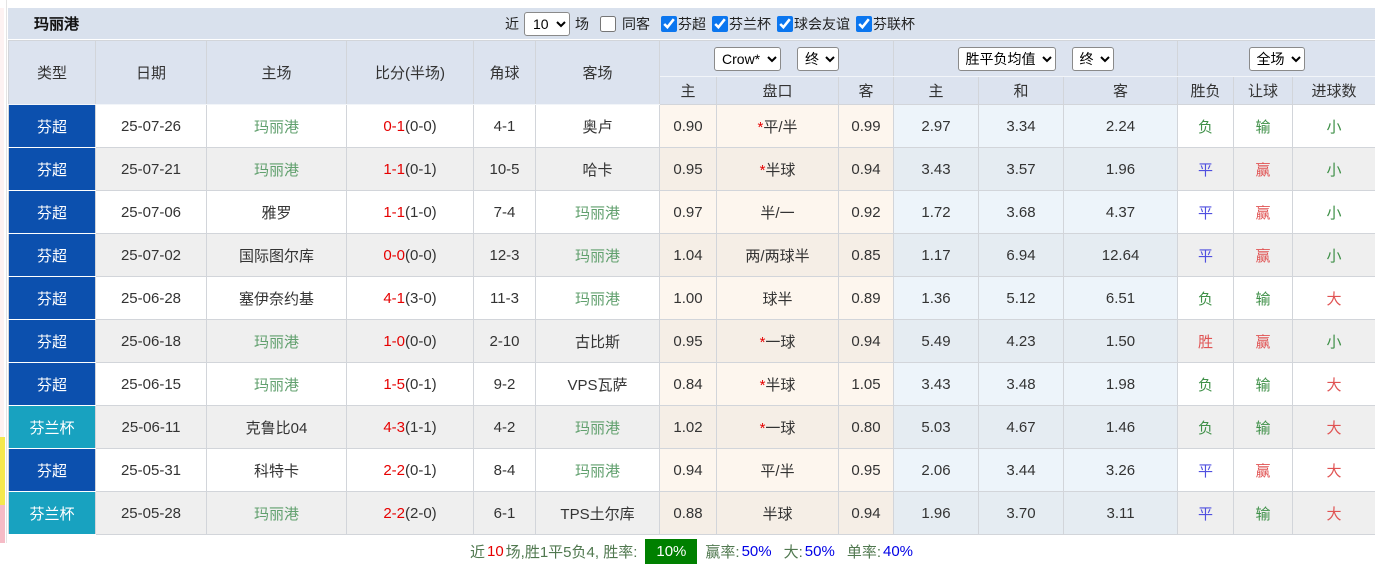 The width and height of the screenshot is (1375, 568). What do you see at coordinates (410, 212) in the screenshot?
I see `cell-score: 1-1(1-0)` at bounding box center [410, 212].